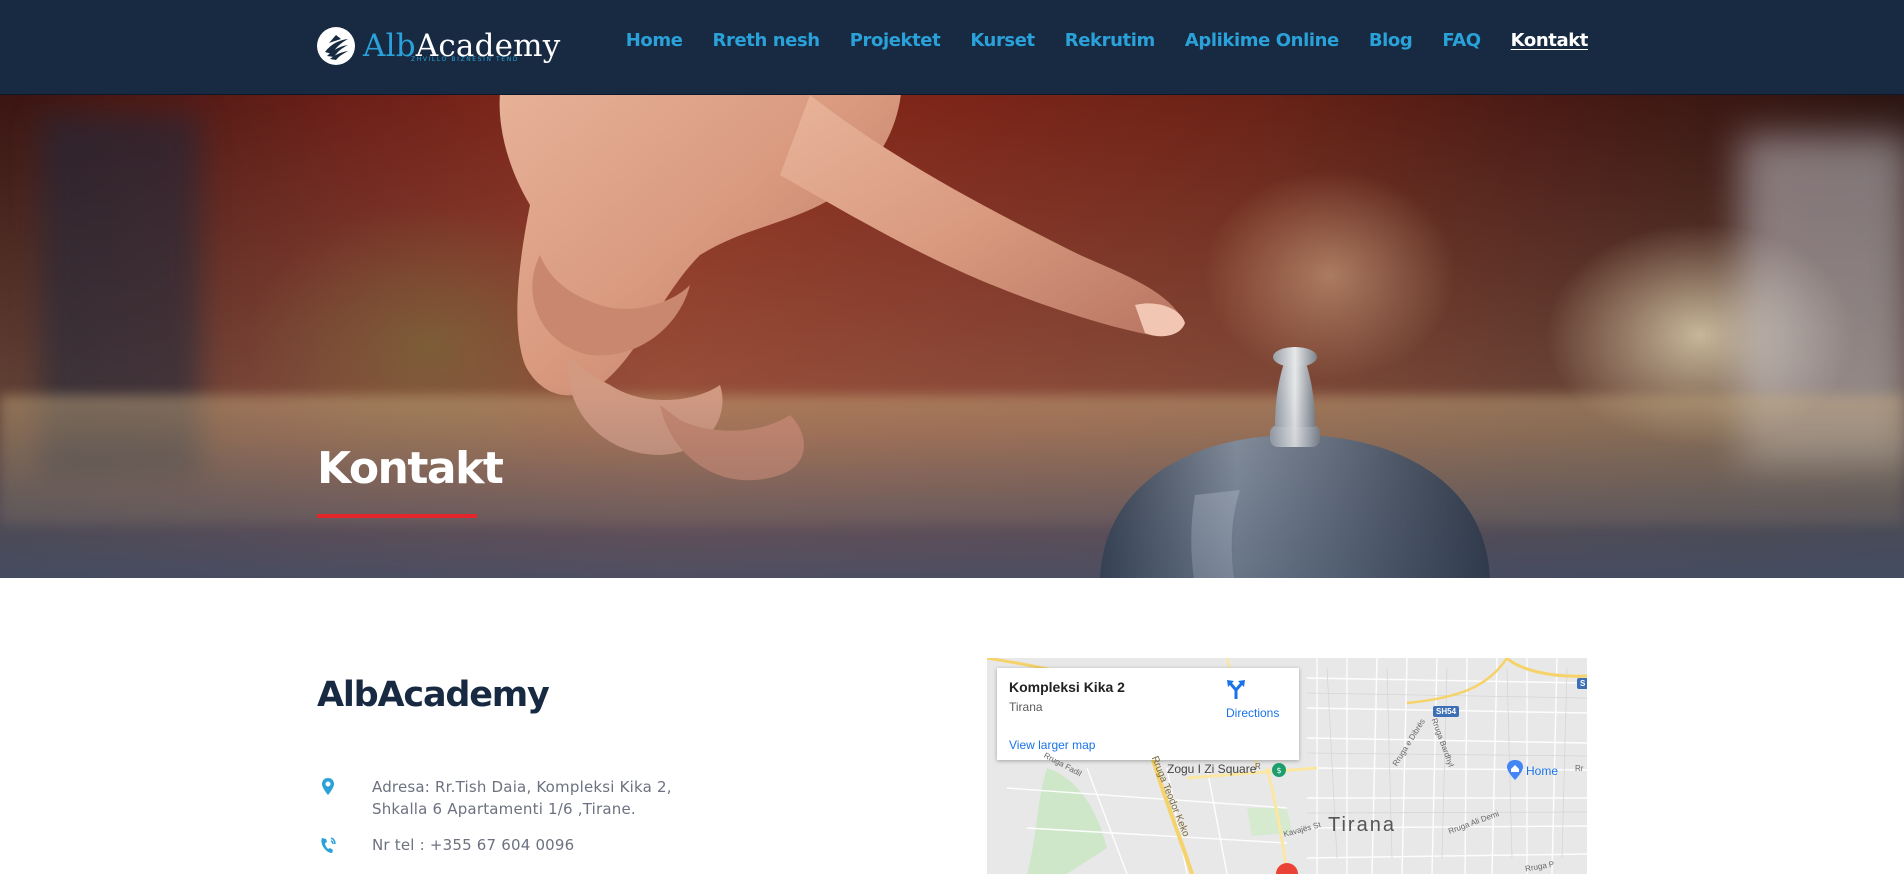 The height and width of the screenshot is (874, 1904). Describe the element at coordinates (654, 40) in the screenshot. I see `nav-home: Home` at that location.